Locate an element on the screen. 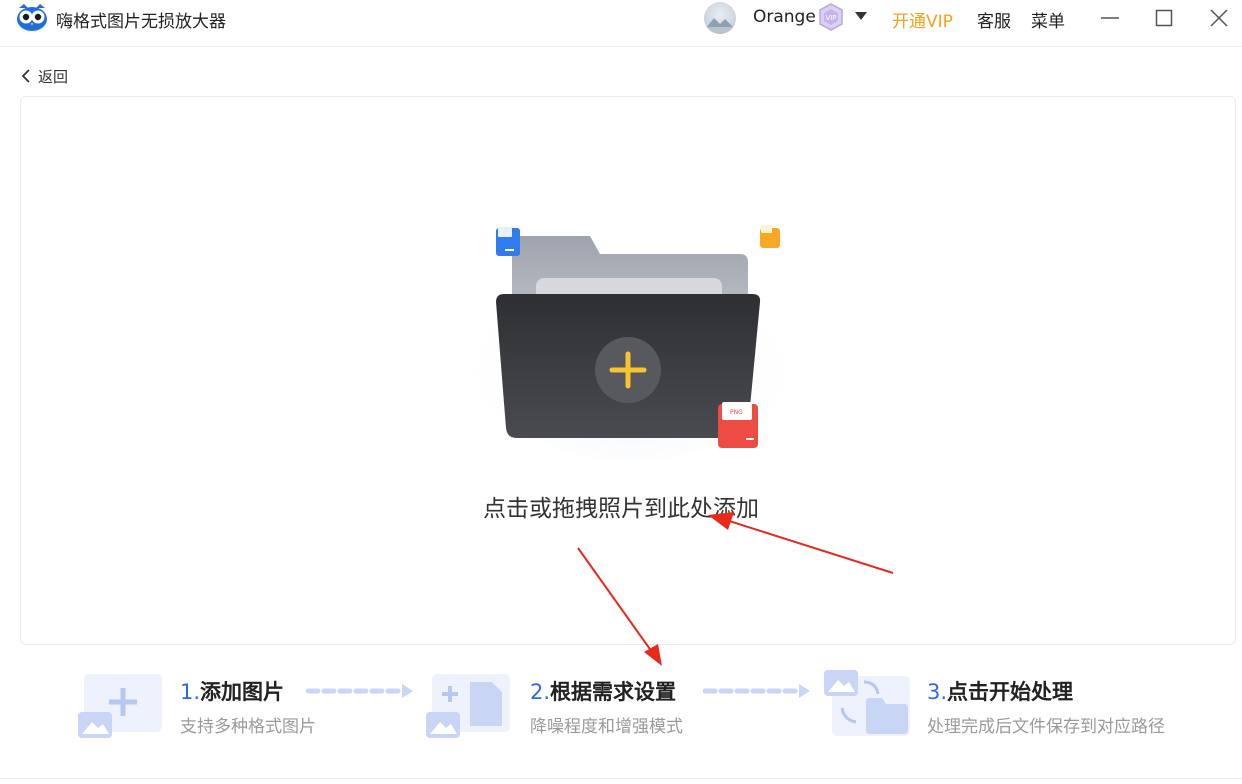 This screenshot has width=1242, height=784. step-1-desc: 支持多种格式图片 is located at coordinates (248, 727).